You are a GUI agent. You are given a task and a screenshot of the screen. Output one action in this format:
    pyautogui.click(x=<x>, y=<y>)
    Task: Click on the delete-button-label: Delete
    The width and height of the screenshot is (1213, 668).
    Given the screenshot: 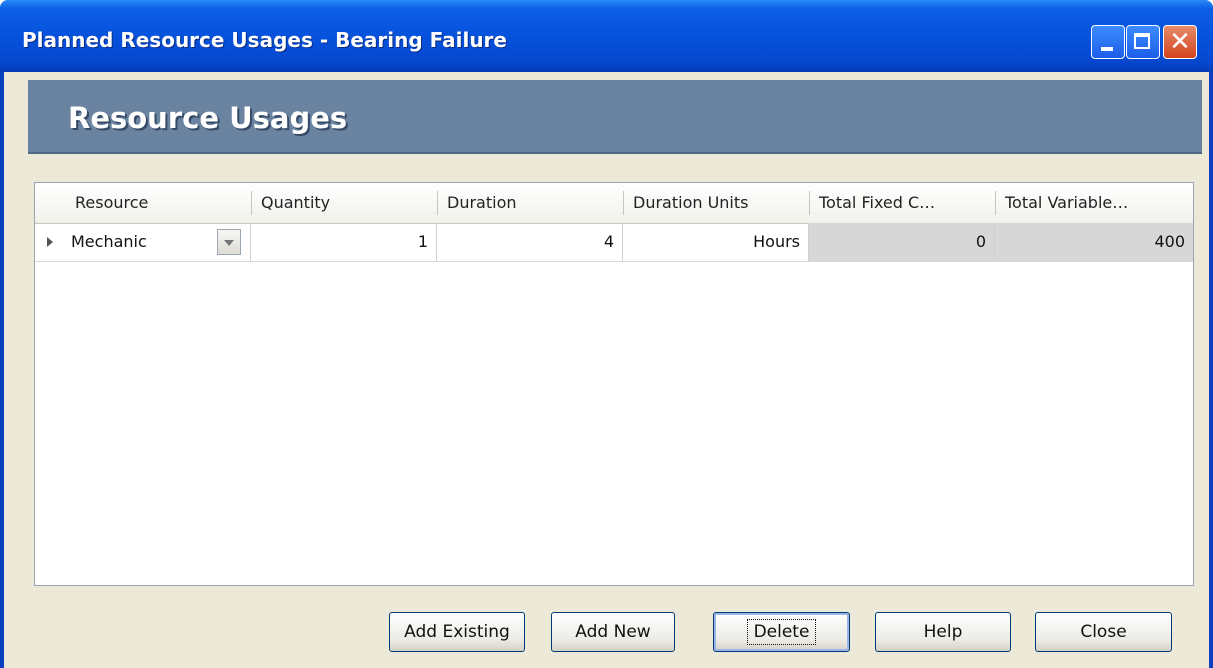 What is the action you would take?
    pyautogui.click(x=781, y=632)
    